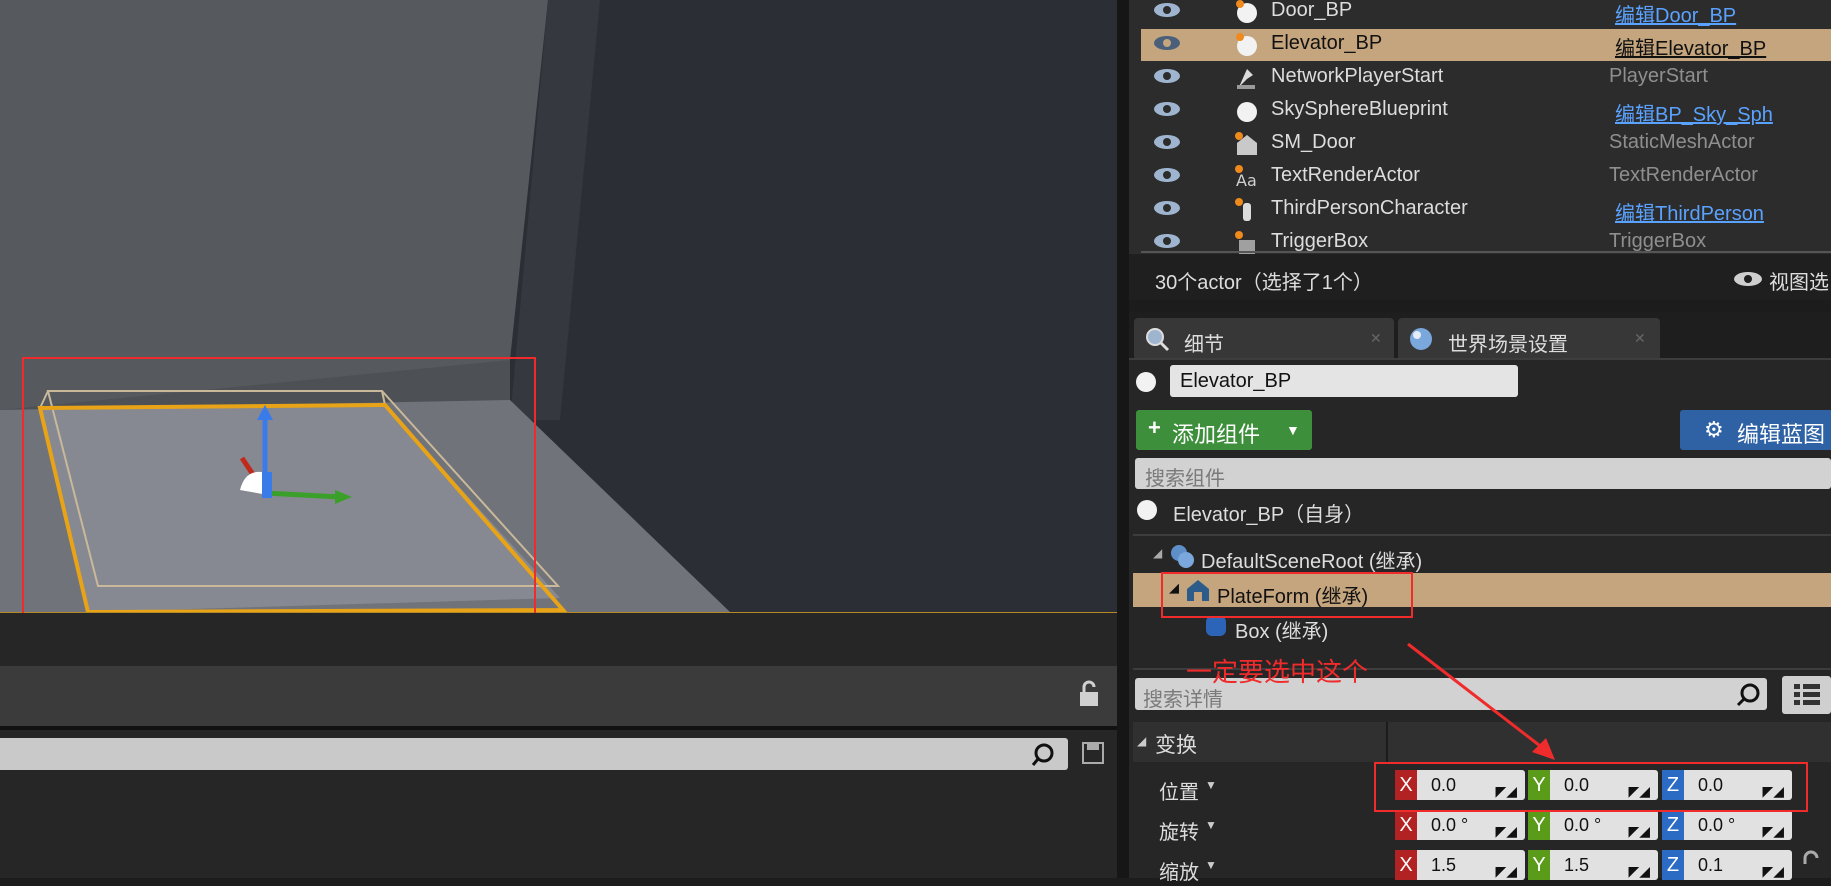 Image resolution: width=1831 pixels, height=886 pixels. Describe the element at coordinates (1486, 210) in the screenshot. I see `outliner-row: ThirdPersonCharacter 编辑ThirdPerson` at that location.